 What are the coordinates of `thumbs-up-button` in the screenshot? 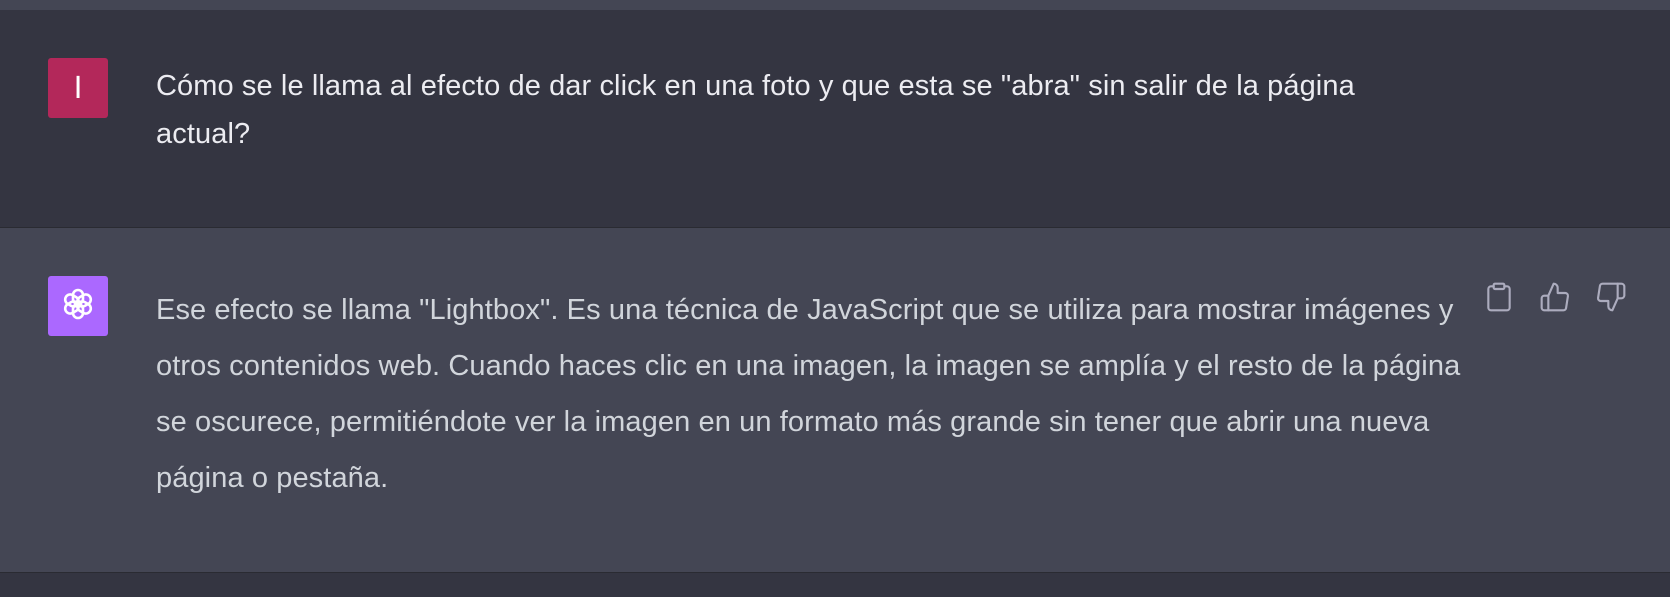 It's located at (1555, 299).